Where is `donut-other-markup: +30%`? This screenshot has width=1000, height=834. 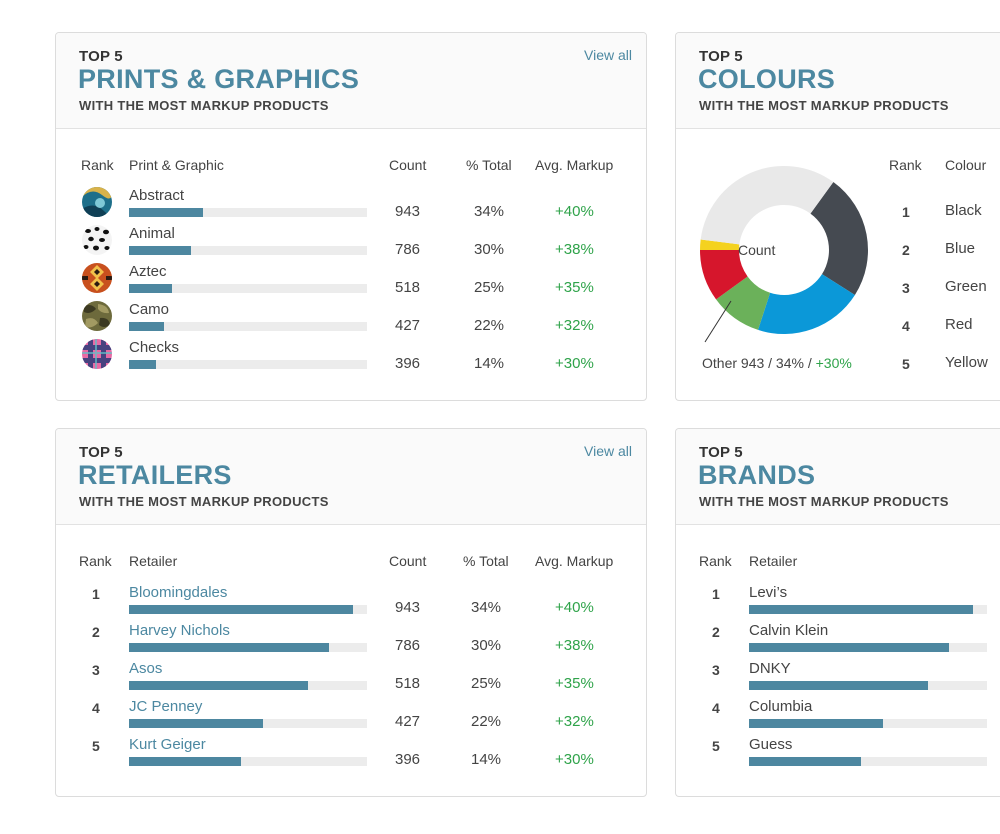 donut-other-markup: +30% is located at coordinates (833, 363).